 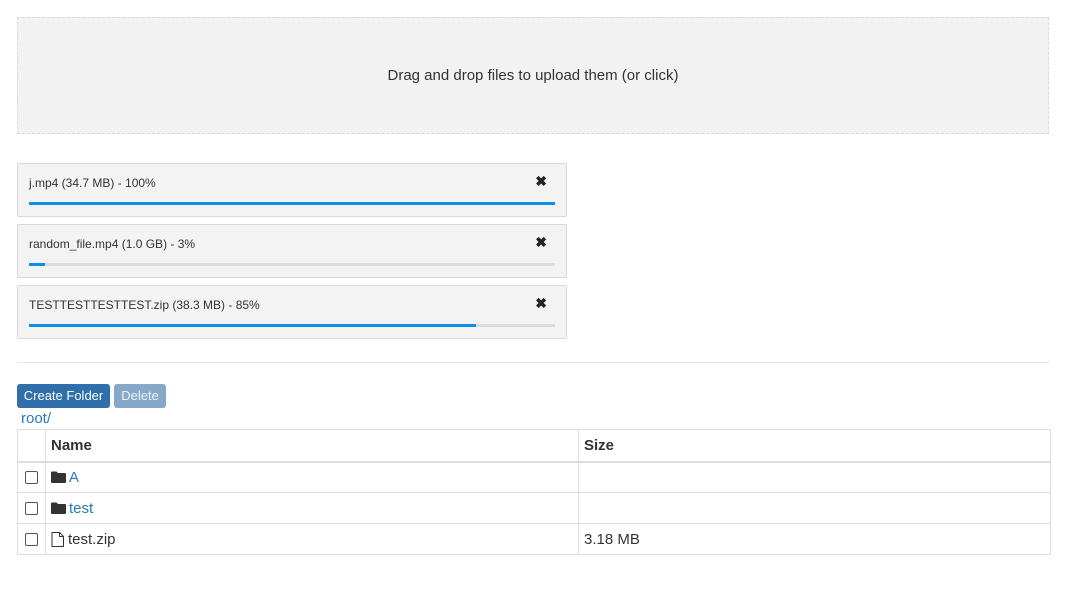 What do you see at coordinates (31, 446) in the screenshot?
I see `select-column-header` at bounding box center [31, 446].